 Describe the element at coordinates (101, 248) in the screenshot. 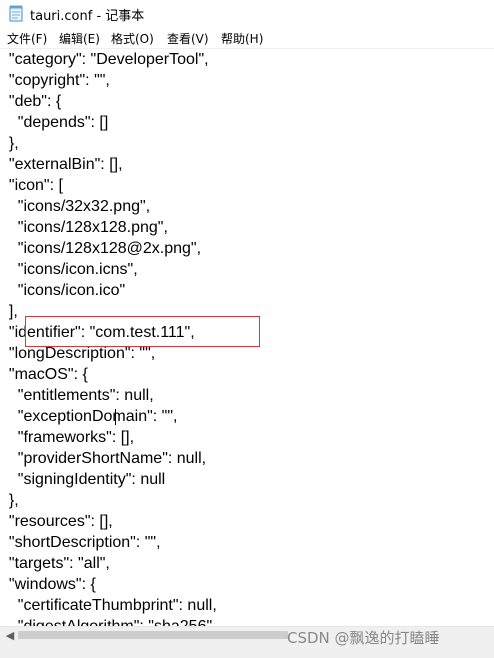

I see `code-line: "icons/128x128@2x.png",` at that location.